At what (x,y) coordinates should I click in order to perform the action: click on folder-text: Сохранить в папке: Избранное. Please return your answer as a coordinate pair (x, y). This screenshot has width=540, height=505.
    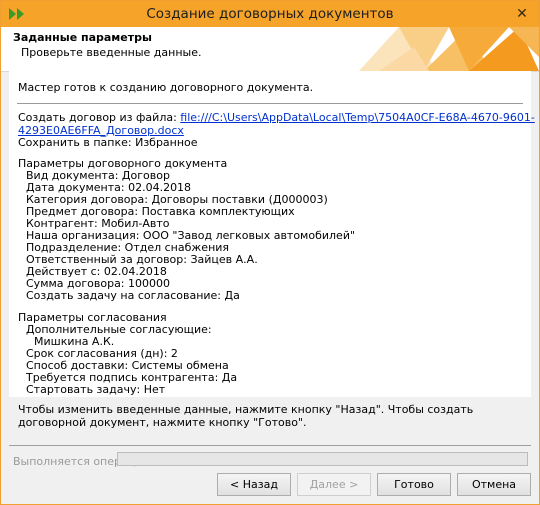
    Looking at the image, I should click on (108, 142).